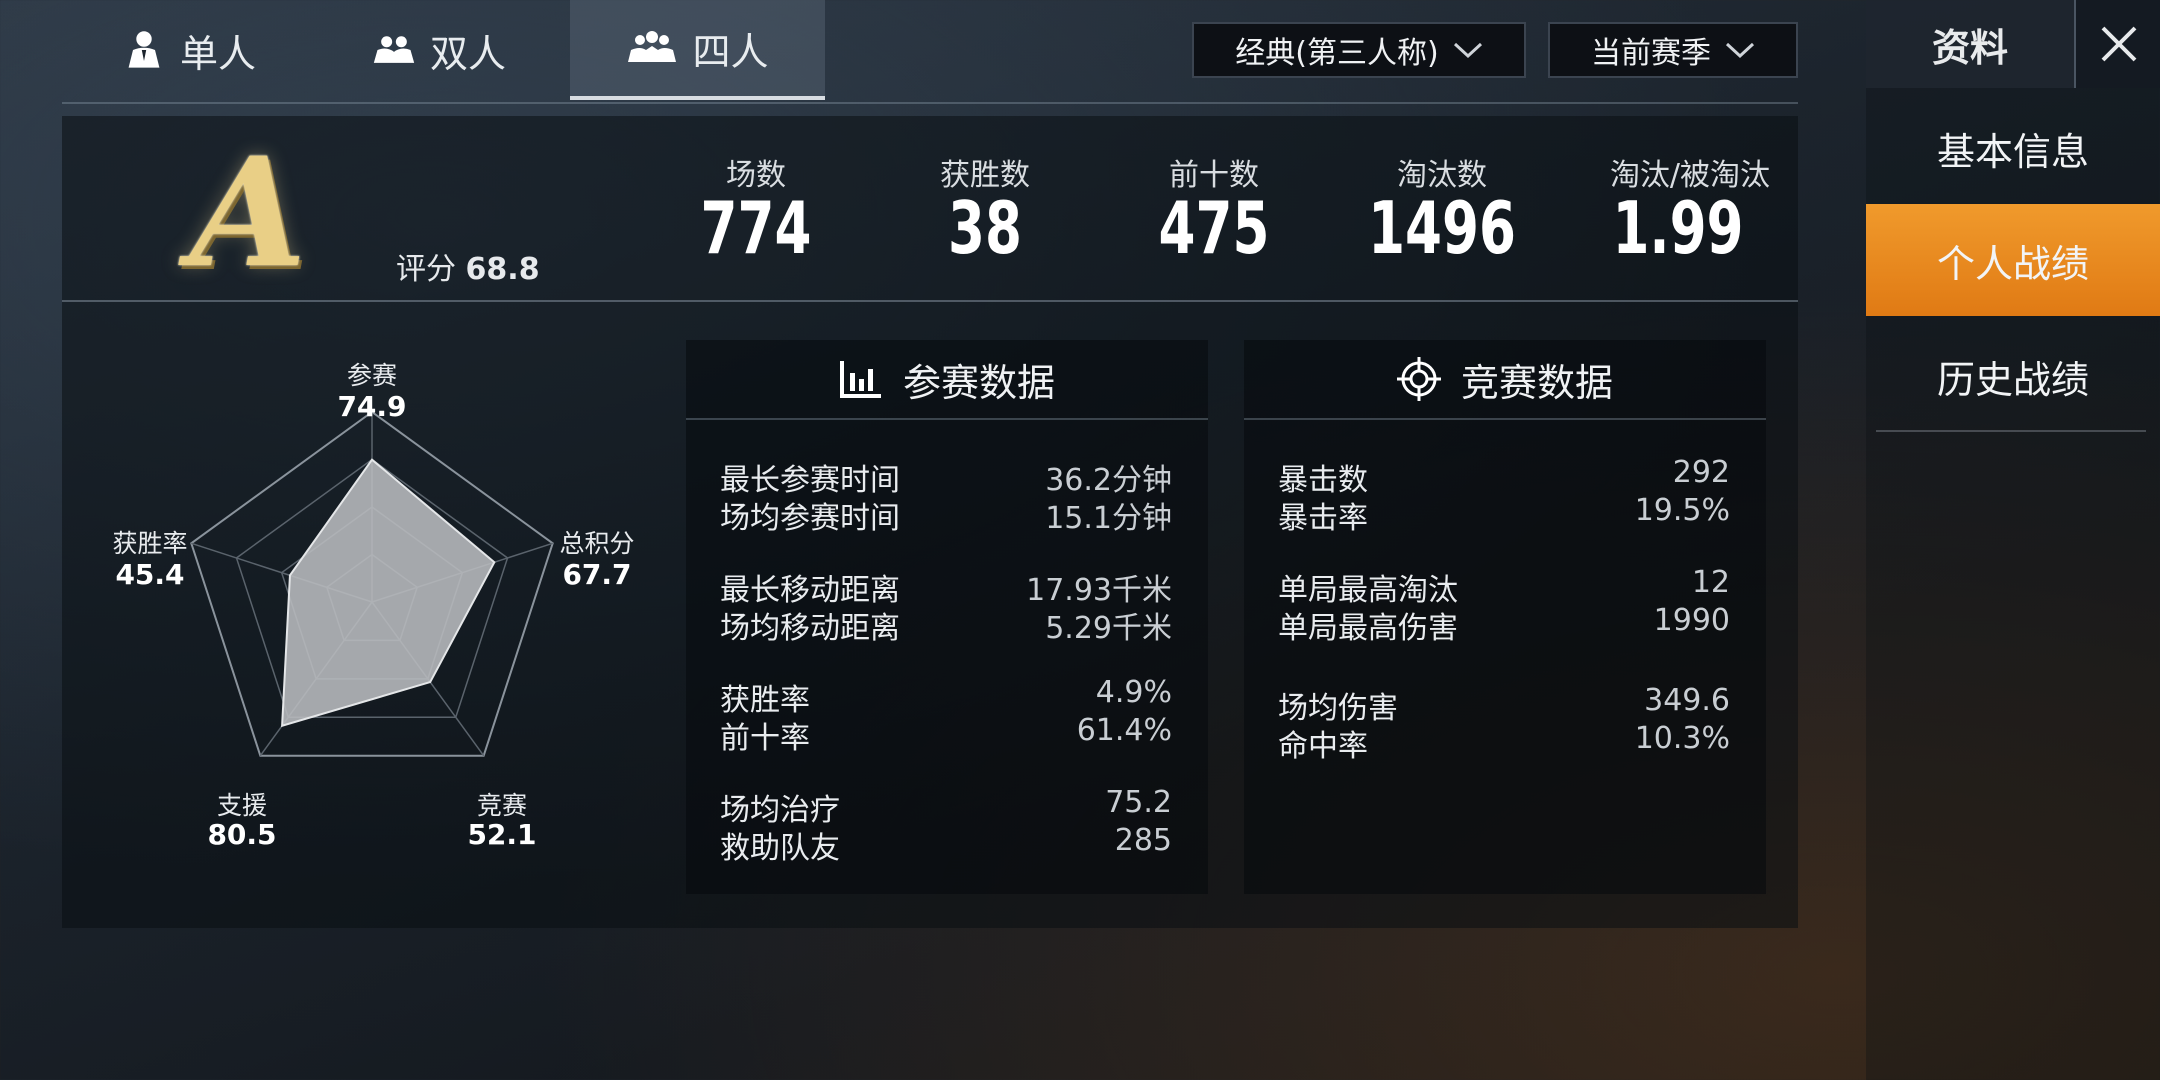 This screenshot has width=2160, height=1080. What do you see at coordinates (1337, 53) in the screenshot?
I see `mode-dropdown-value: 经典(第三人称)` at bounding box center [1337, 53].